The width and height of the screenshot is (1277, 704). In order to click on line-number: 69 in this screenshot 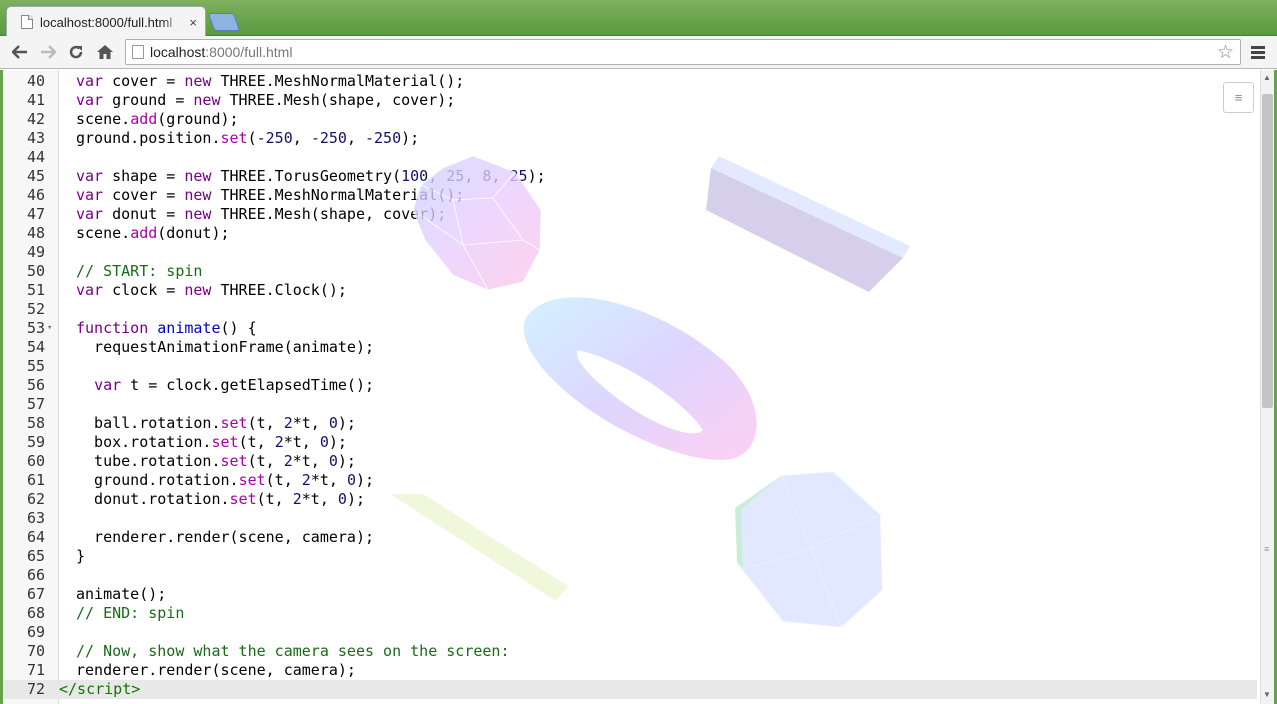, I will do `click(35, 632)`.